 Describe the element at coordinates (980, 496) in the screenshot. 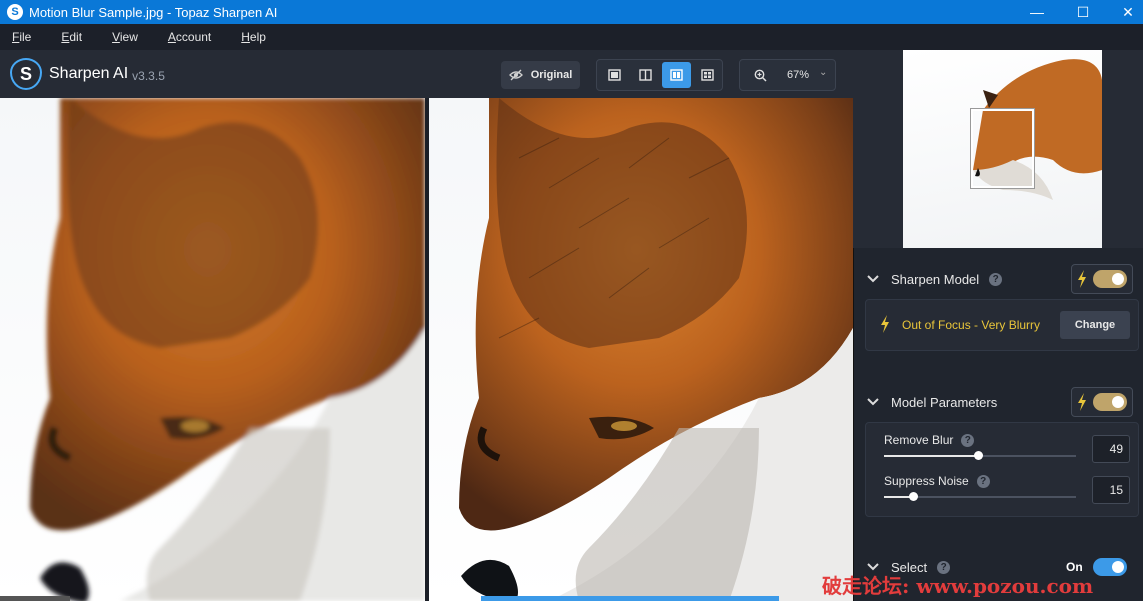

I see `suppress-noise-slider` at that location.